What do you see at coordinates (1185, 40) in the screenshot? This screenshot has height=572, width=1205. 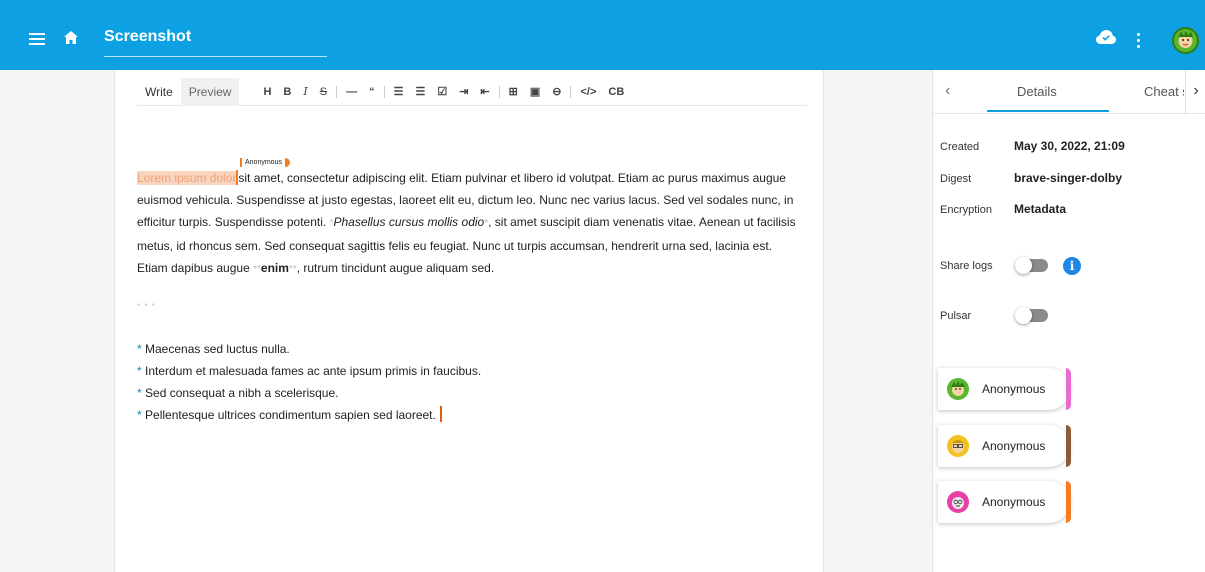 I see `user-avatar` at bounding box center [1185, 40].